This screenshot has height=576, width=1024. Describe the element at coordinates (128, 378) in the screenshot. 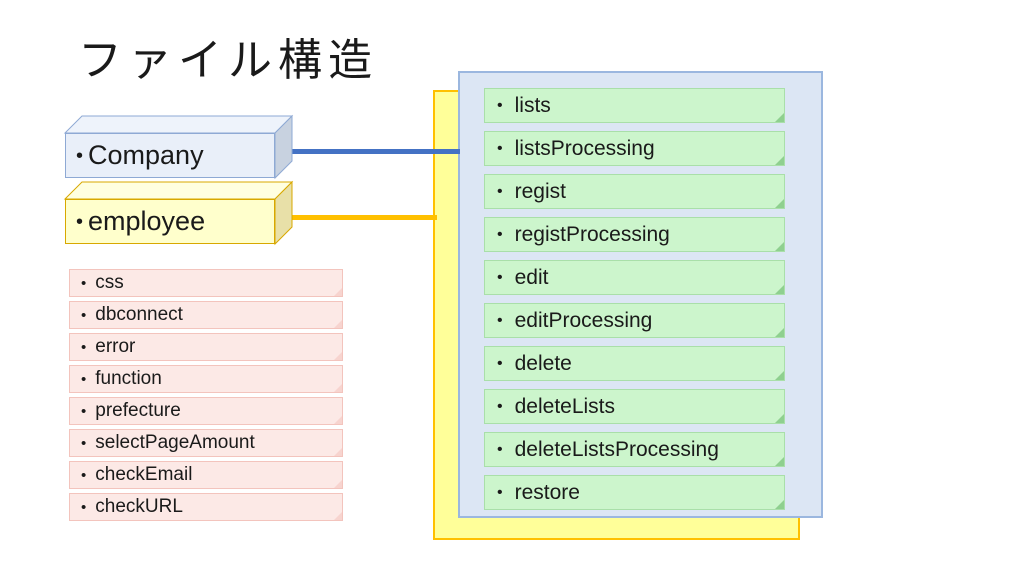

I see `list-item-label: function` at that location.